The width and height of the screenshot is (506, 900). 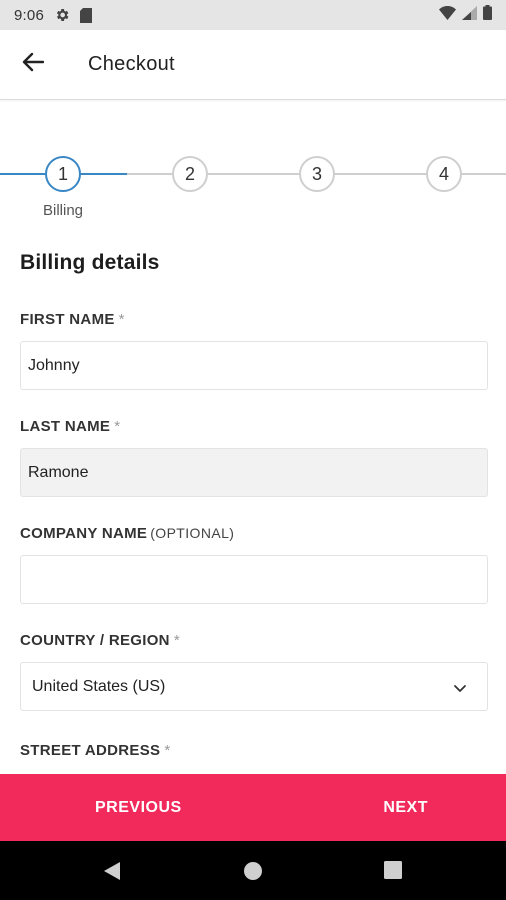 I want to click on step-number: 3, so click(x=316, y=173).